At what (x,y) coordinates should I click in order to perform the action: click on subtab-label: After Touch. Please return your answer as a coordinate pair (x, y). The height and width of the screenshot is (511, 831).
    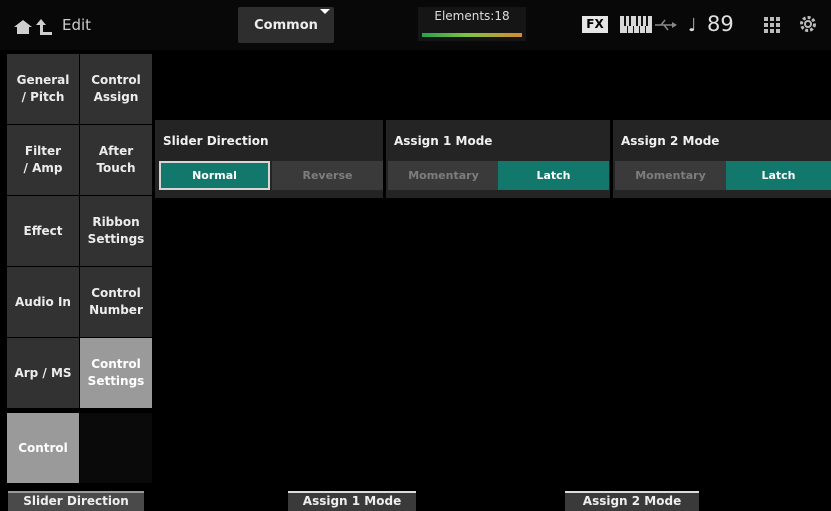
    Looking at the image, I should click on (116, 159).